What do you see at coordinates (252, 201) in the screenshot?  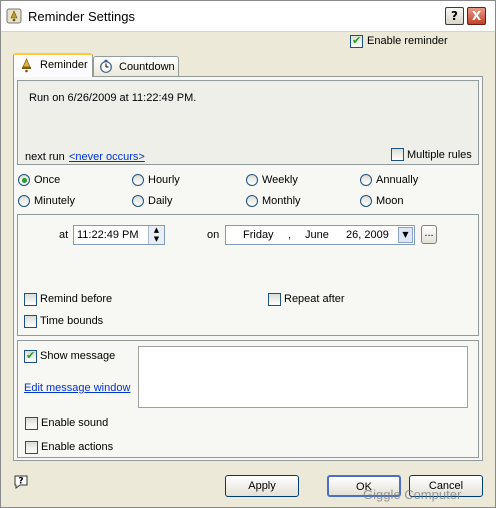 I see `radio-monthly` at bounding box center [252, 201].